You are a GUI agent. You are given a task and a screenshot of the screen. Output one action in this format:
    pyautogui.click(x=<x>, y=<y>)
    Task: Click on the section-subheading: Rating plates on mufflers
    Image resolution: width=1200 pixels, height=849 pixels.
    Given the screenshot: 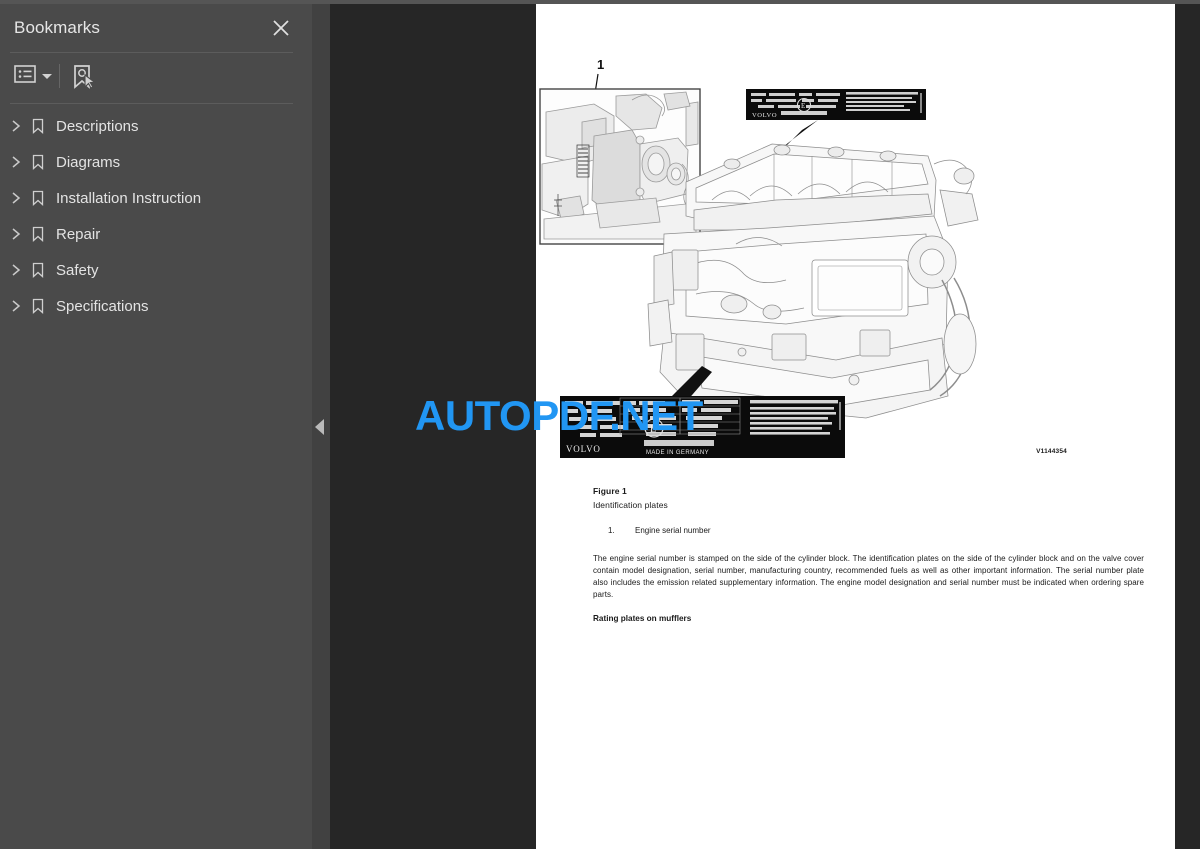 What is the action you would take?
    pyautogui.click(x=642, y=618)
    